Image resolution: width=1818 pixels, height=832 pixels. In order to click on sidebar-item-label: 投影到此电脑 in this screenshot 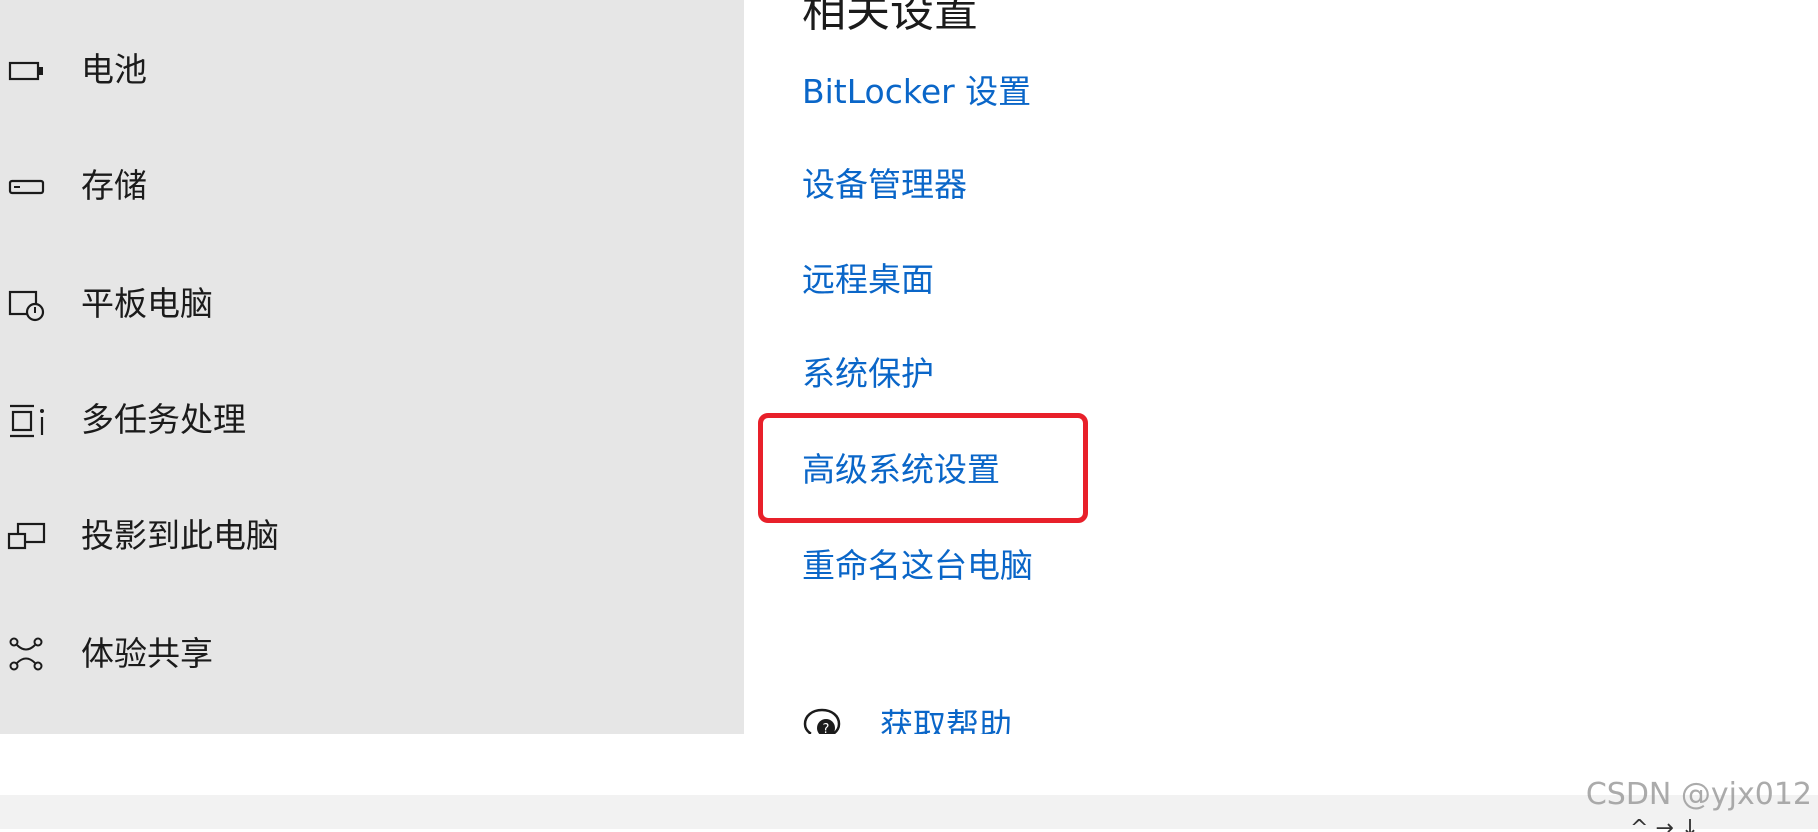, I will do `click(180, 535)`.